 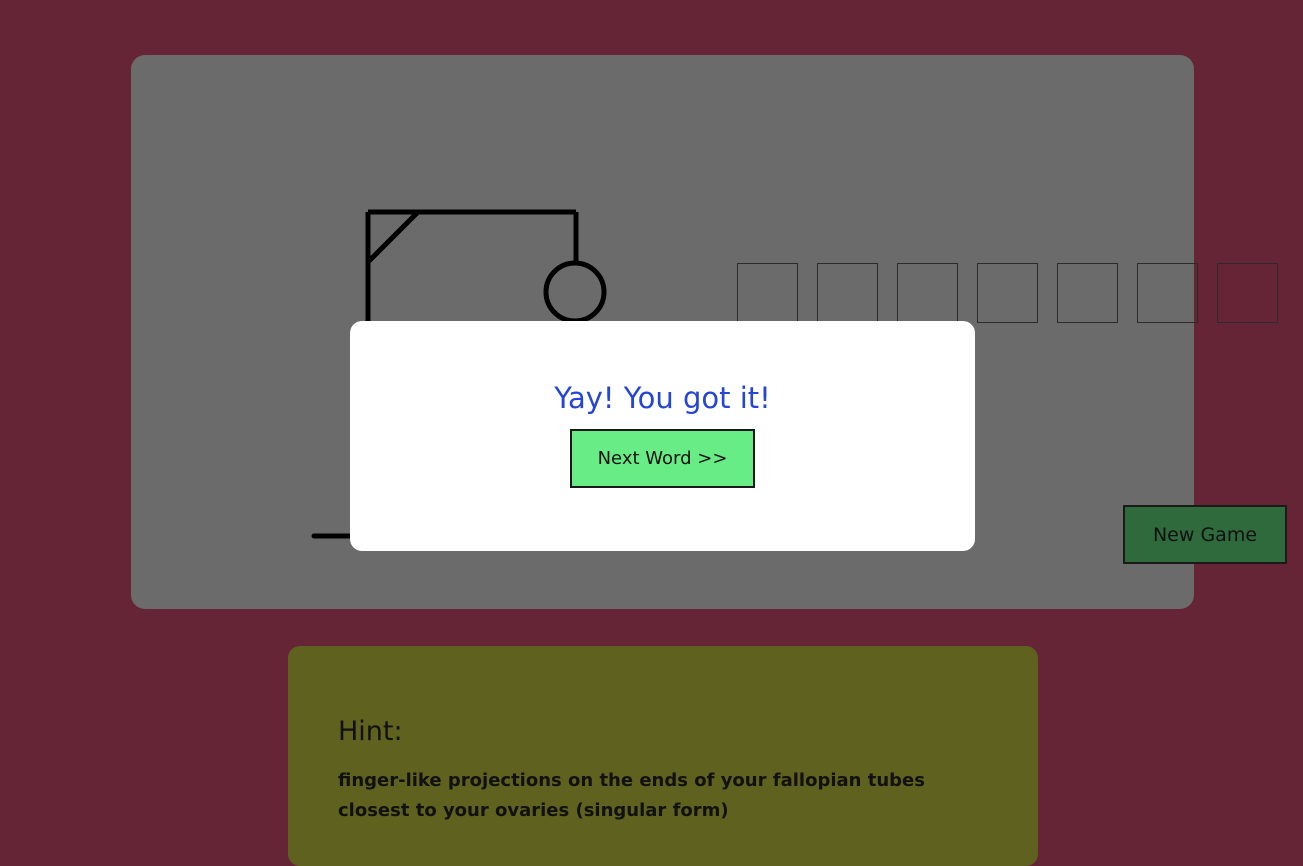 I want to click on word-letter-slots, so click(x=1007, y=293).